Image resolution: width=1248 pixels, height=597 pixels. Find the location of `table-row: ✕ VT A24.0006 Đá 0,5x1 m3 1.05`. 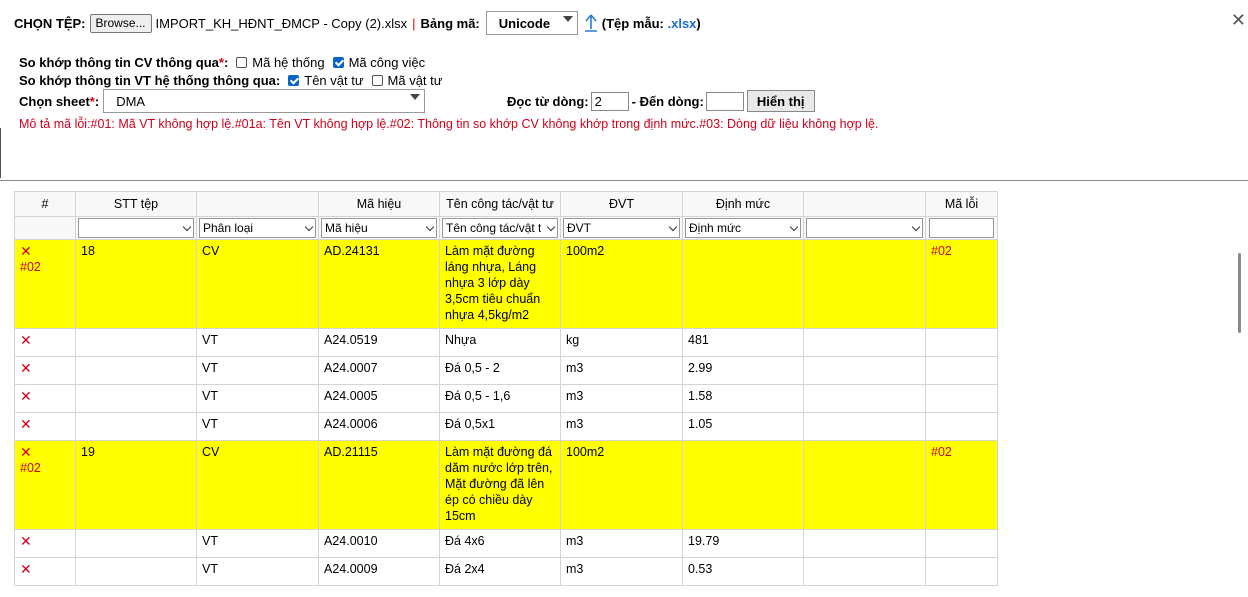

table-row: ✕ VT A24.0006 Đá 0,5x1 m3 1.05 is located at coordinates (506, 426).